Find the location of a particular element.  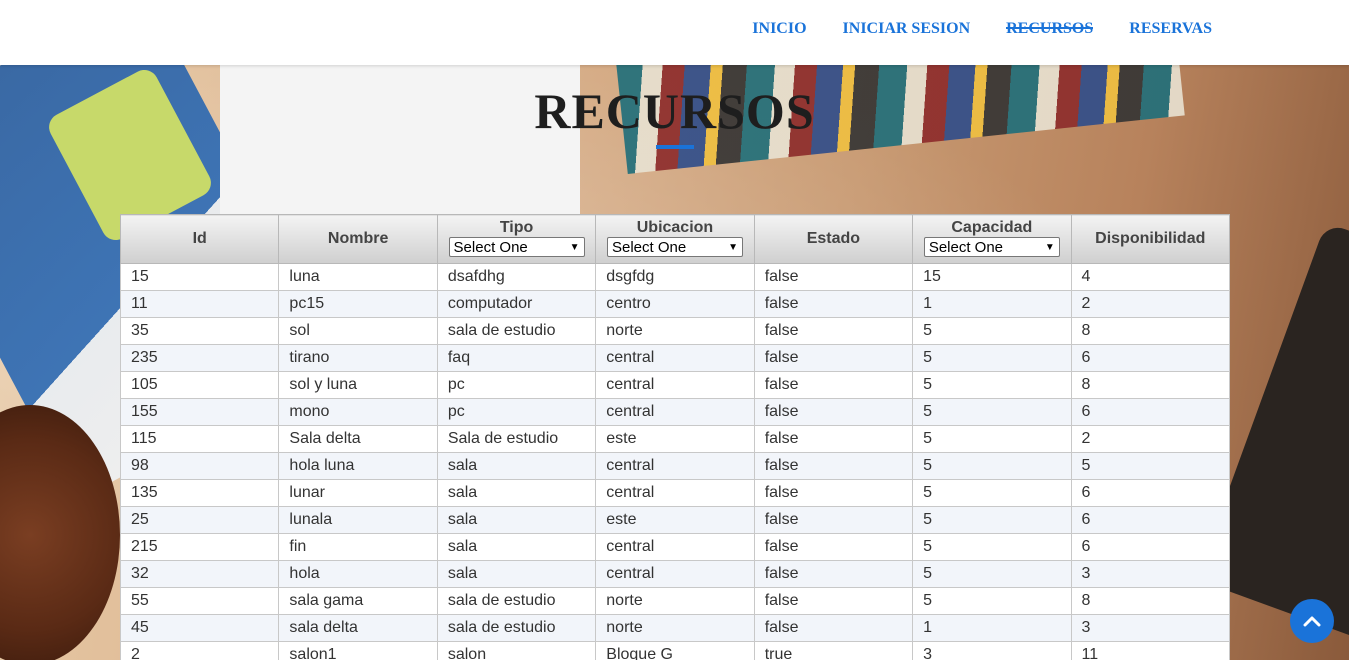

cell-tipo: sala de estudio is located at coordinates (516, 628).